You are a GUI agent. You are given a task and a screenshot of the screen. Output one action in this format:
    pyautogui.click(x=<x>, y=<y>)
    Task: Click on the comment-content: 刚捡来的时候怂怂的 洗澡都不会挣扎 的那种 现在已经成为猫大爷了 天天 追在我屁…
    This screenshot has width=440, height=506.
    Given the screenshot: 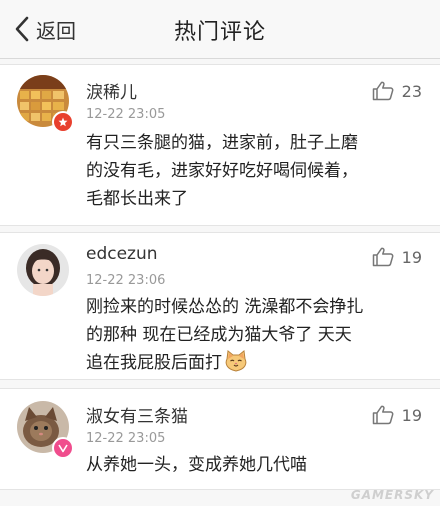 What is the action you would take?
    pyautogui.click(x=255, y=337)
    